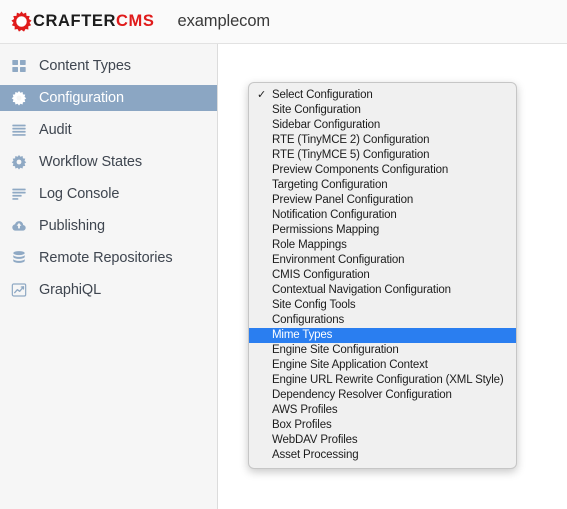  Describe the element at coordinates (351, 140) in the screenshot. I see `menu-item-label: RTE (TinyMCE 2) Configuration` at that location.